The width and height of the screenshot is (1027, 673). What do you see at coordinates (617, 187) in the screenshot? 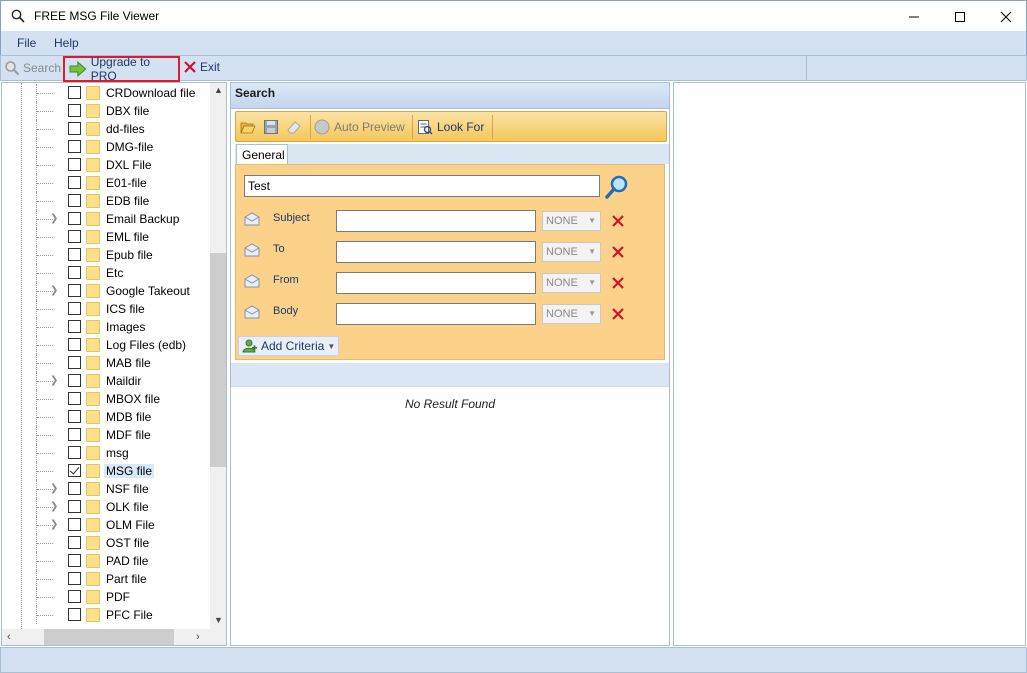
I see `magnifier-icon` at bounding box center [617, 187].